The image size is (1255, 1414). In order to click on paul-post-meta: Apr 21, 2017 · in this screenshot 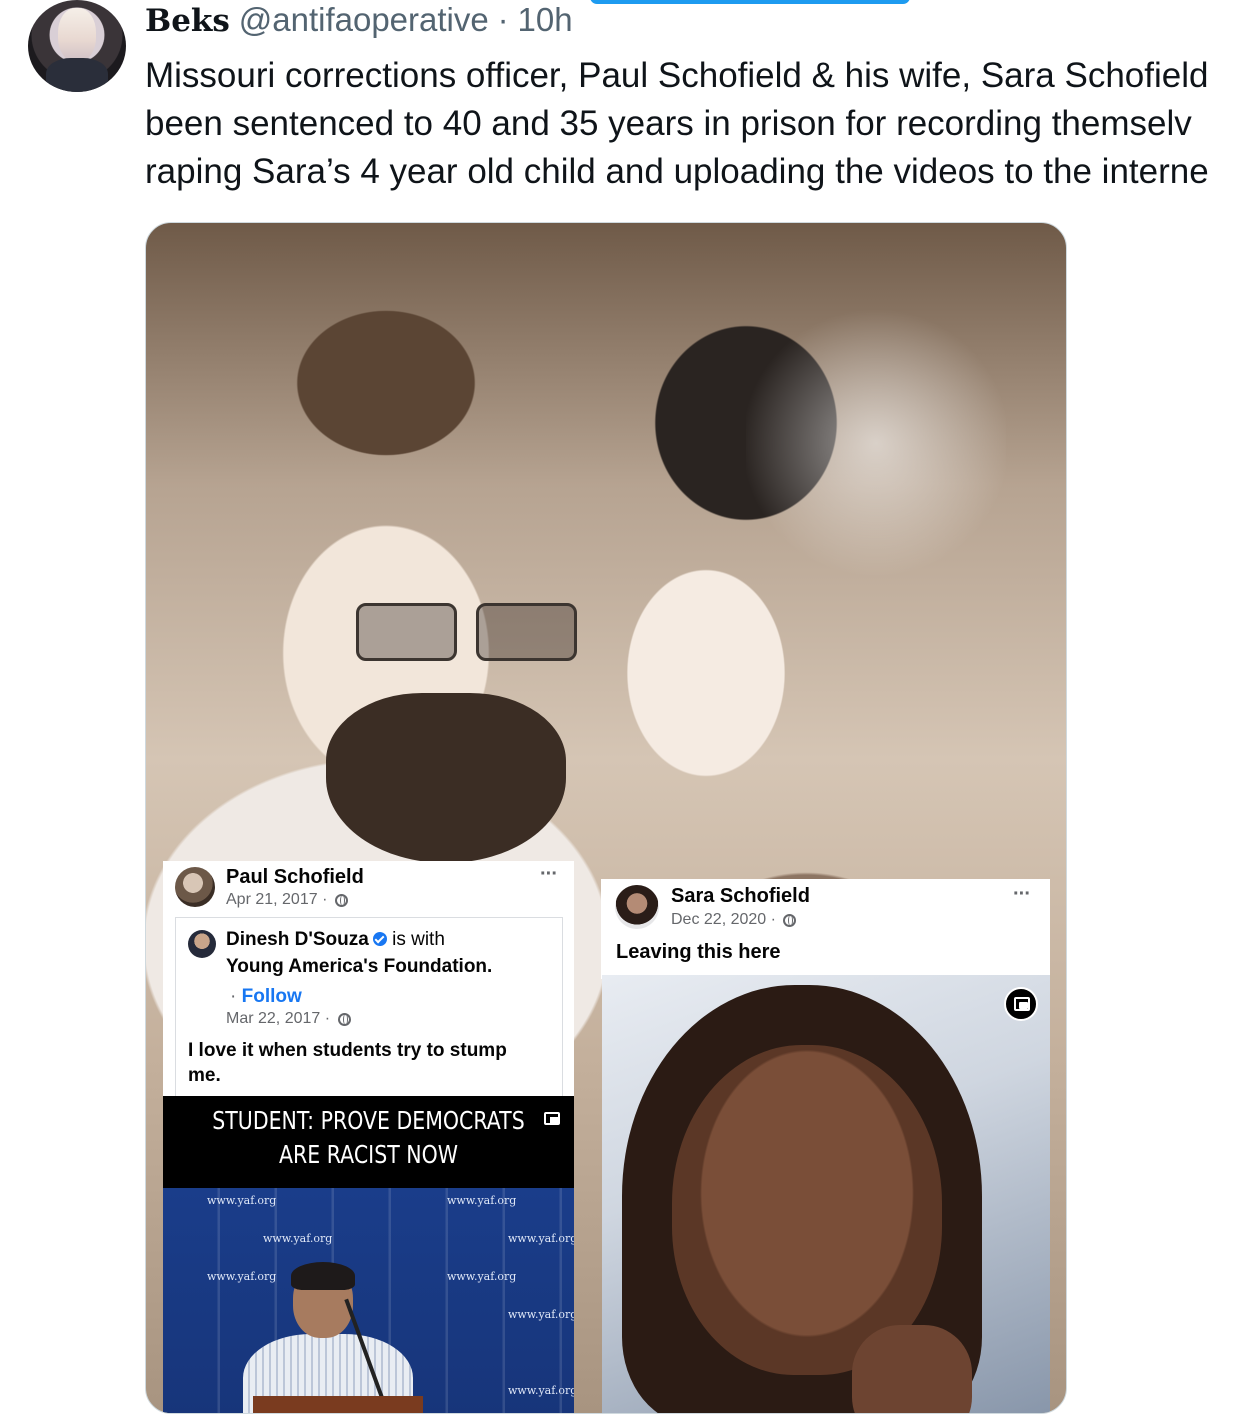, I will do `click(287, 900)`.